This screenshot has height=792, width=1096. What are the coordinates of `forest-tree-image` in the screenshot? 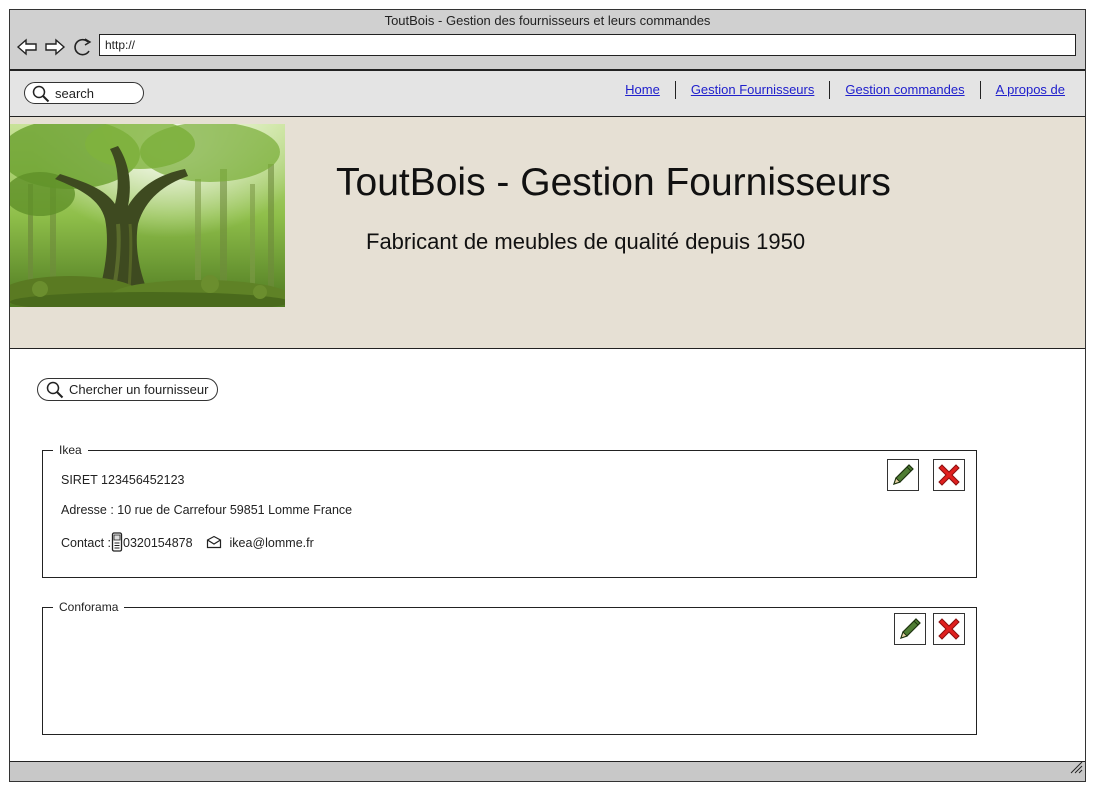 It's located at (145, 215).